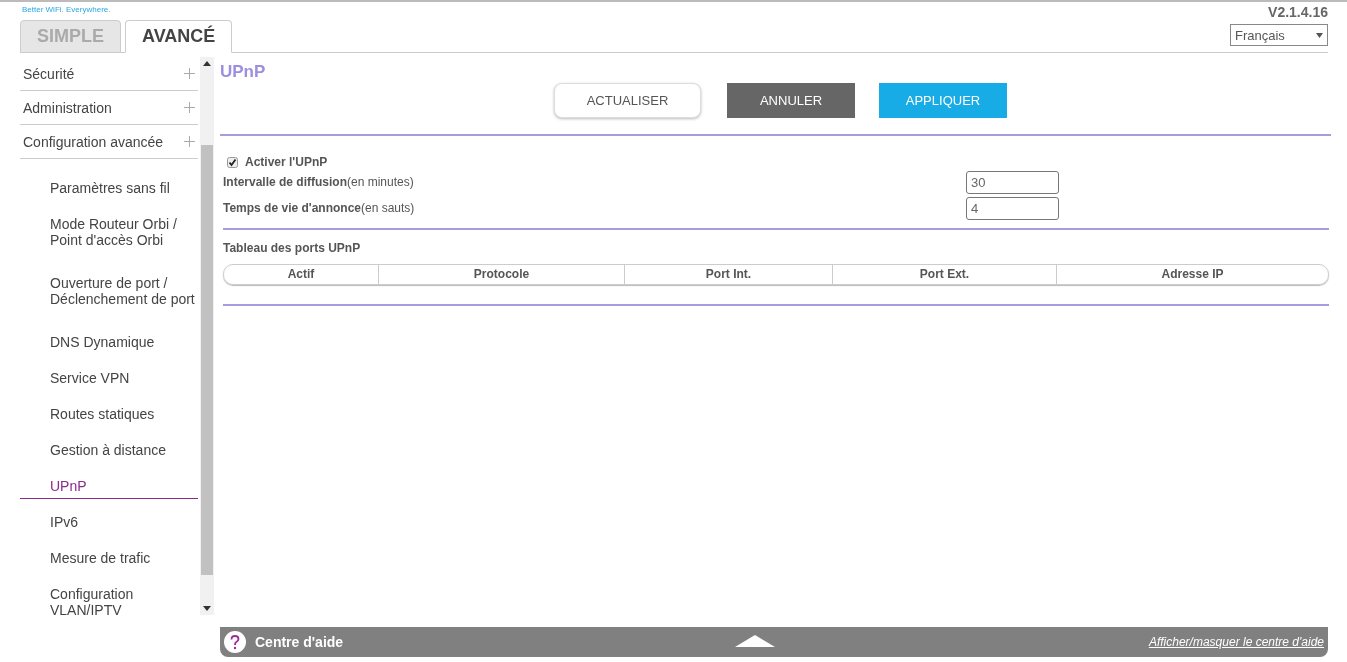  What do you see at coordinates (109, 142) in the screenshot?
I see `sidebar-section: Configuration avancée` at bounding box center [109, 142].